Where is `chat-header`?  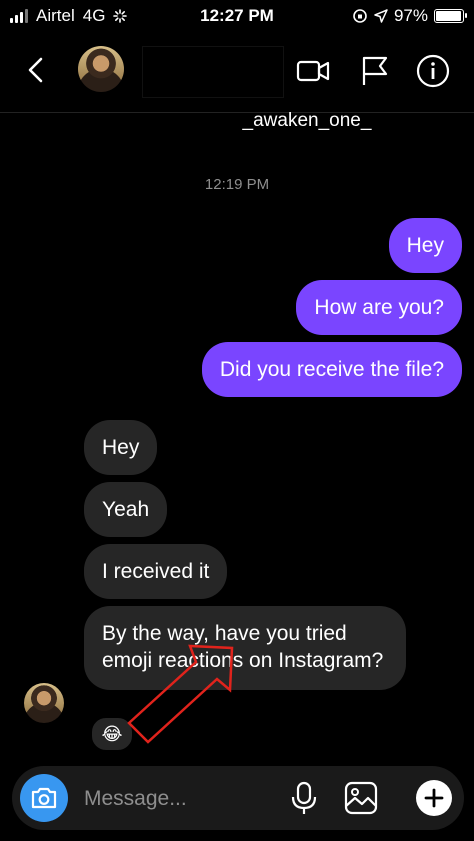 chat-header is located at coordinates (237, 72).